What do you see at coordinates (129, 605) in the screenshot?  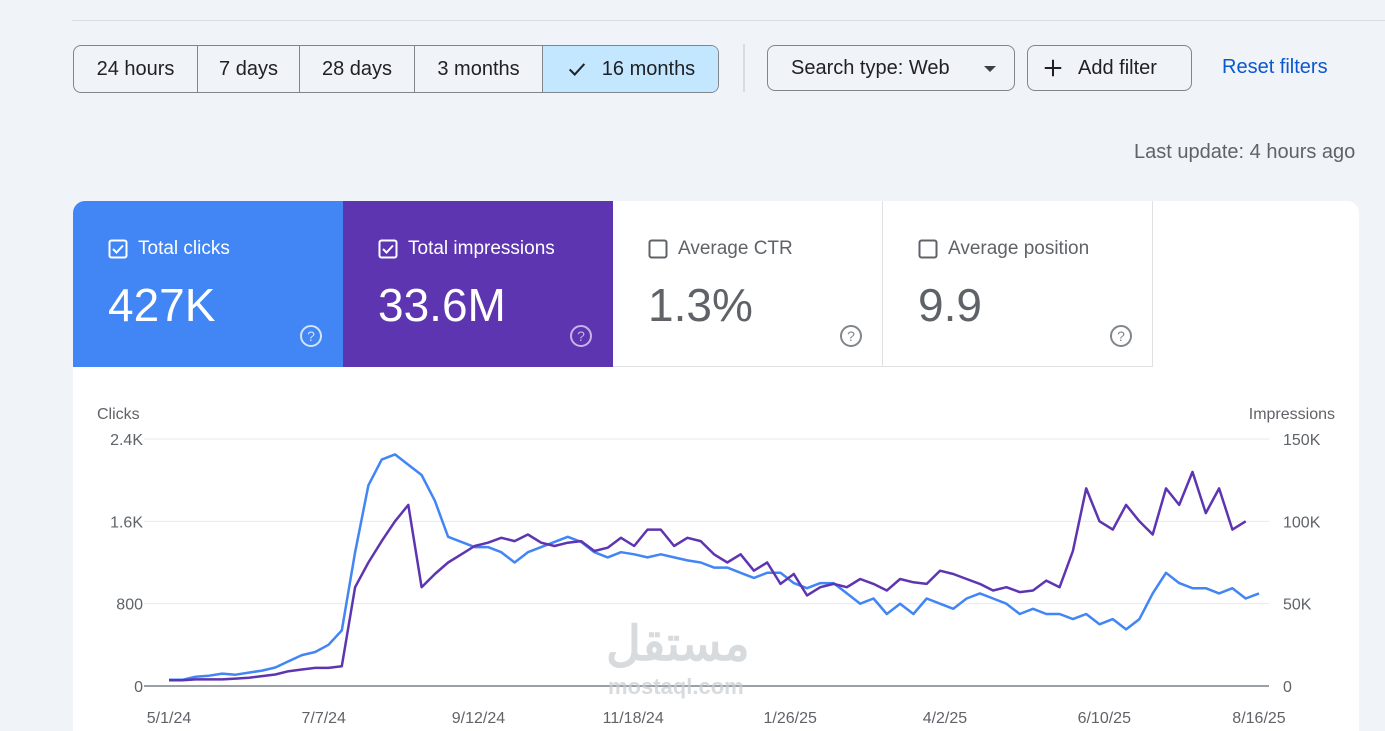 I see `y-left-tick-label: 800` at bounding box center [129, 605].